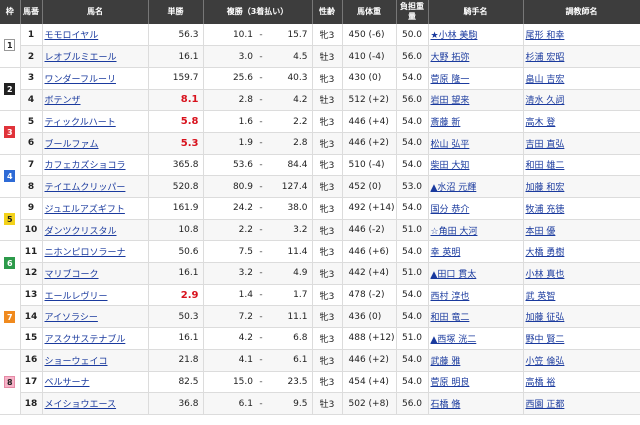 The width and height of the screenshot is (640, 425). Describe the element at coordinates (72, 275) in the screenshot. I see `horse-name-link: マリブコーク` at that location.